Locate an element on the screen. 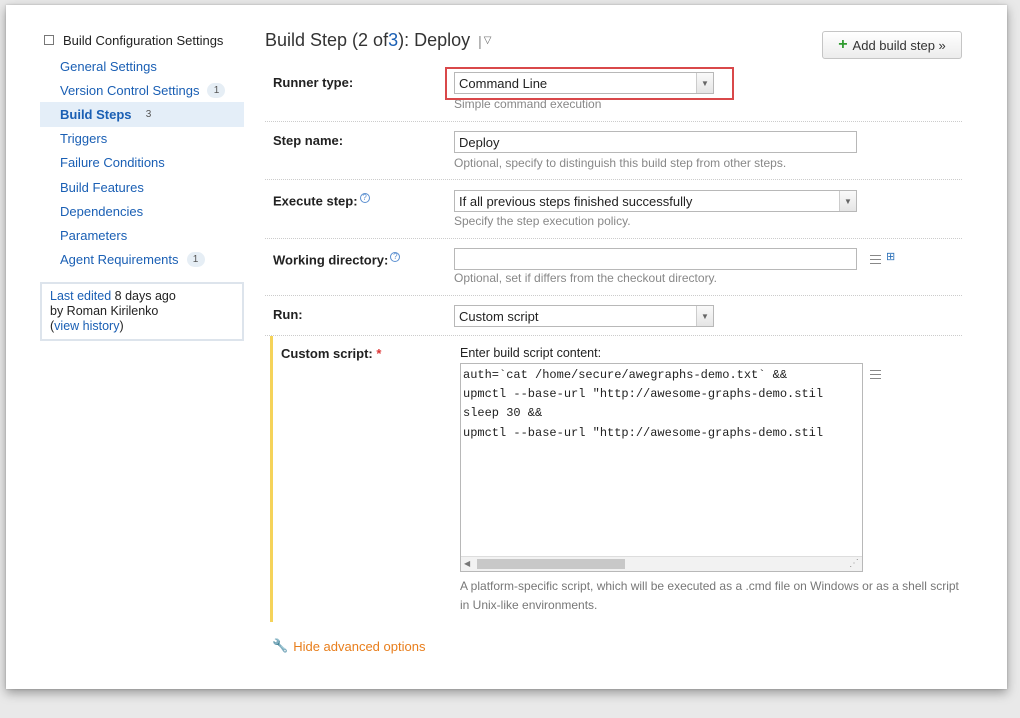  sidebar-item-label: Dependencies is located at coordinates (102, 211).